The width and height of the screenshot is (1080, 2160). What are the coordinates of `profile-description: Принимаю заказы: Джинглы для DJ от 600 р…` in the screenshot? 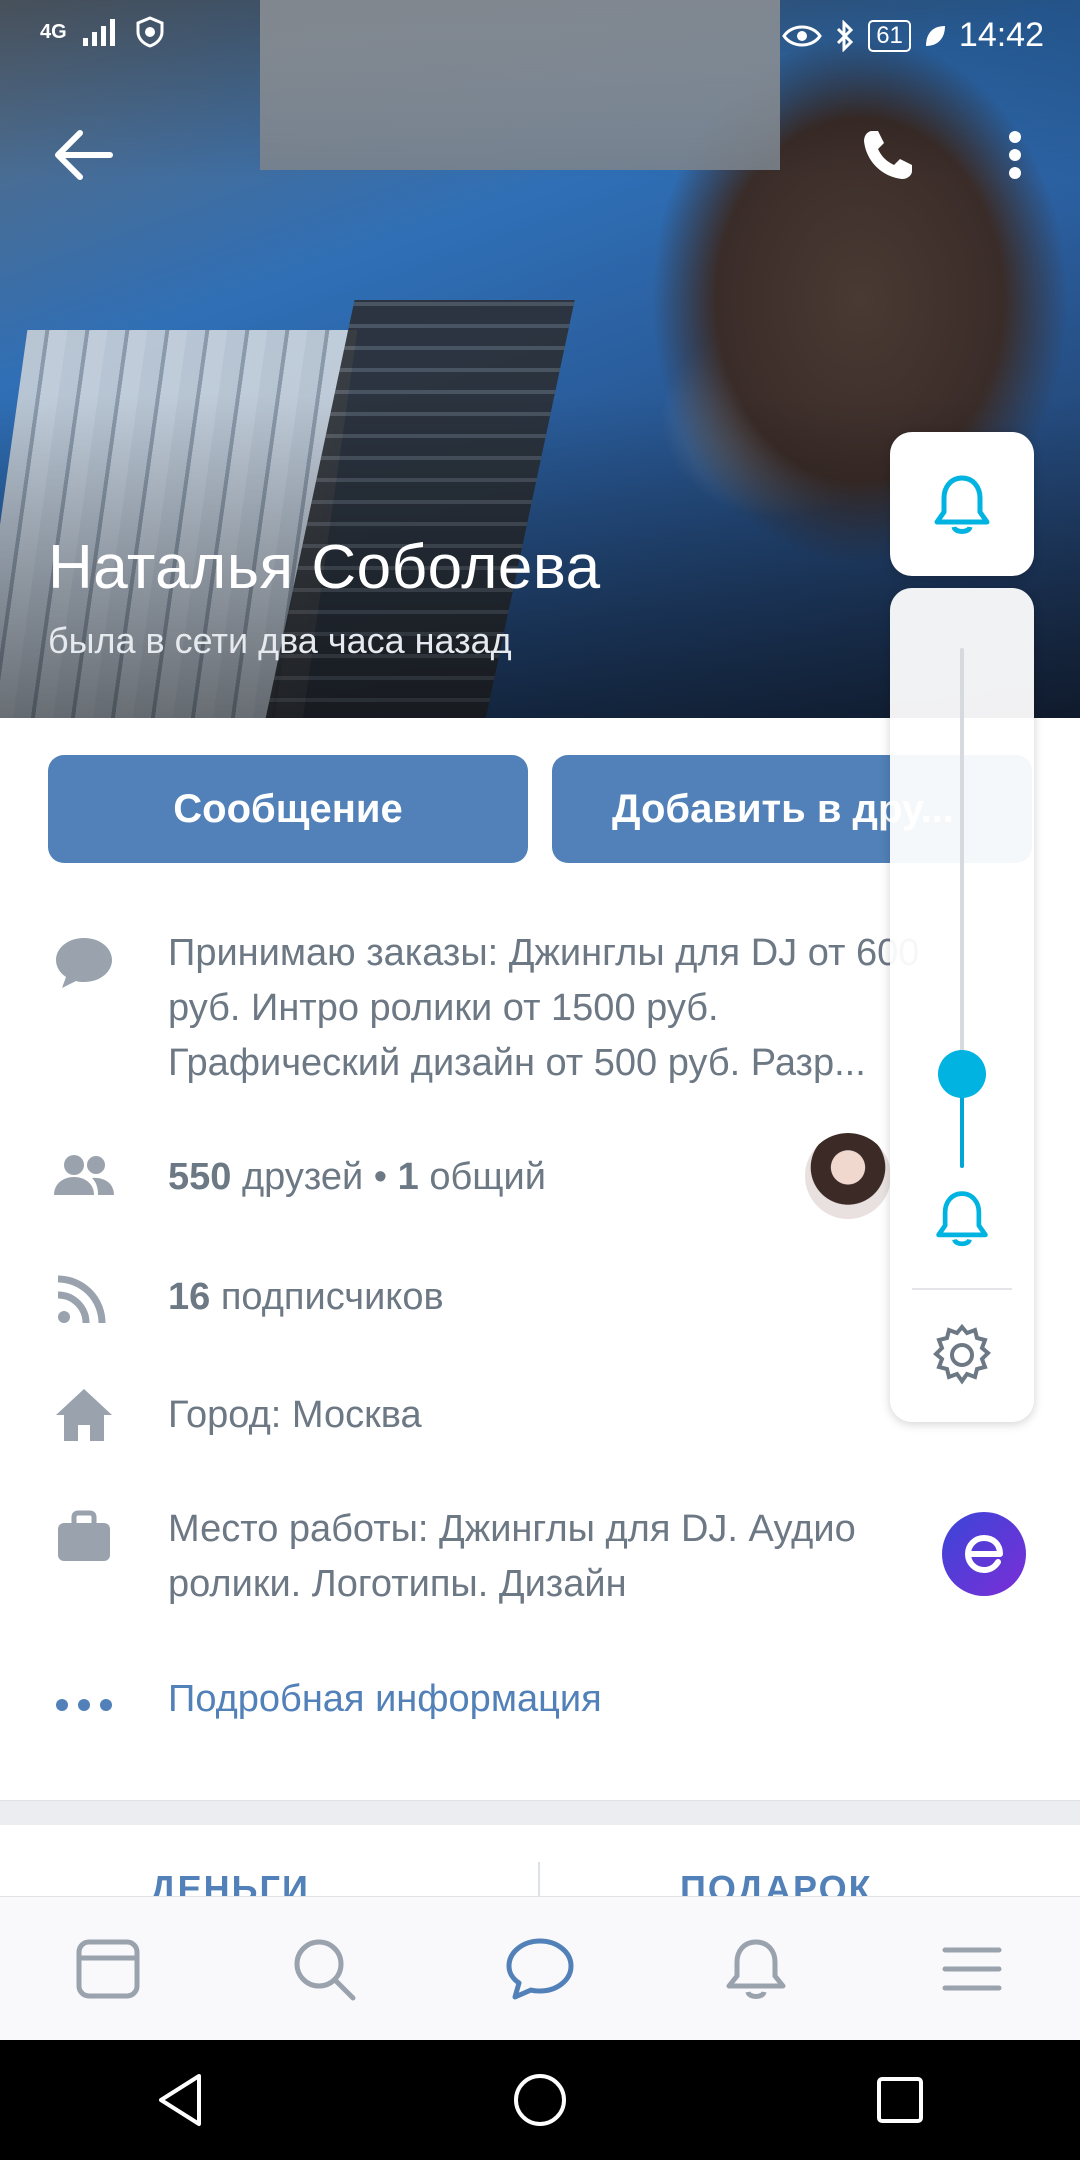 It's located at (553, 1008).